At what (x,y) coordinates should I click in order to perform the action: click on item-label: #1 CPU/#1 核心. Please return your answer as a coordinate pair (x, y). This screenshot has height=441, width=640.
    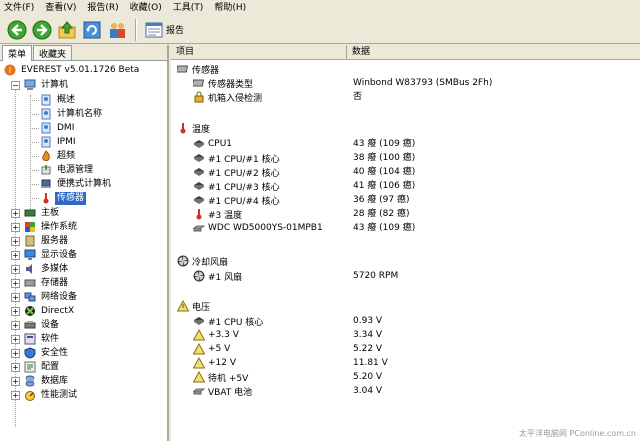
    Looking at the image, I should click on (244, 159).